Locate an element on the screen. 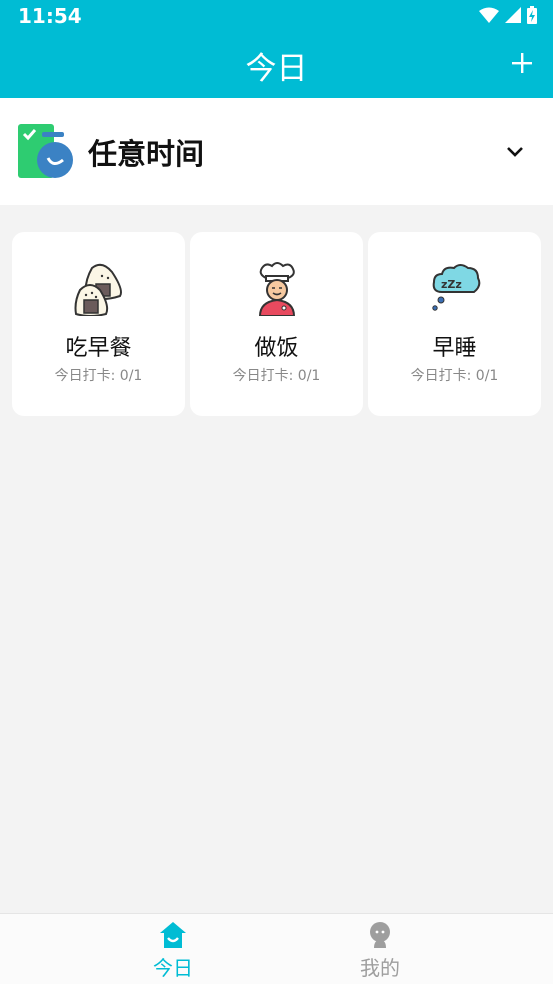 This screenshot has height=984, width=553. nav-label-today: 今日 is located at coordinates (173, 968).